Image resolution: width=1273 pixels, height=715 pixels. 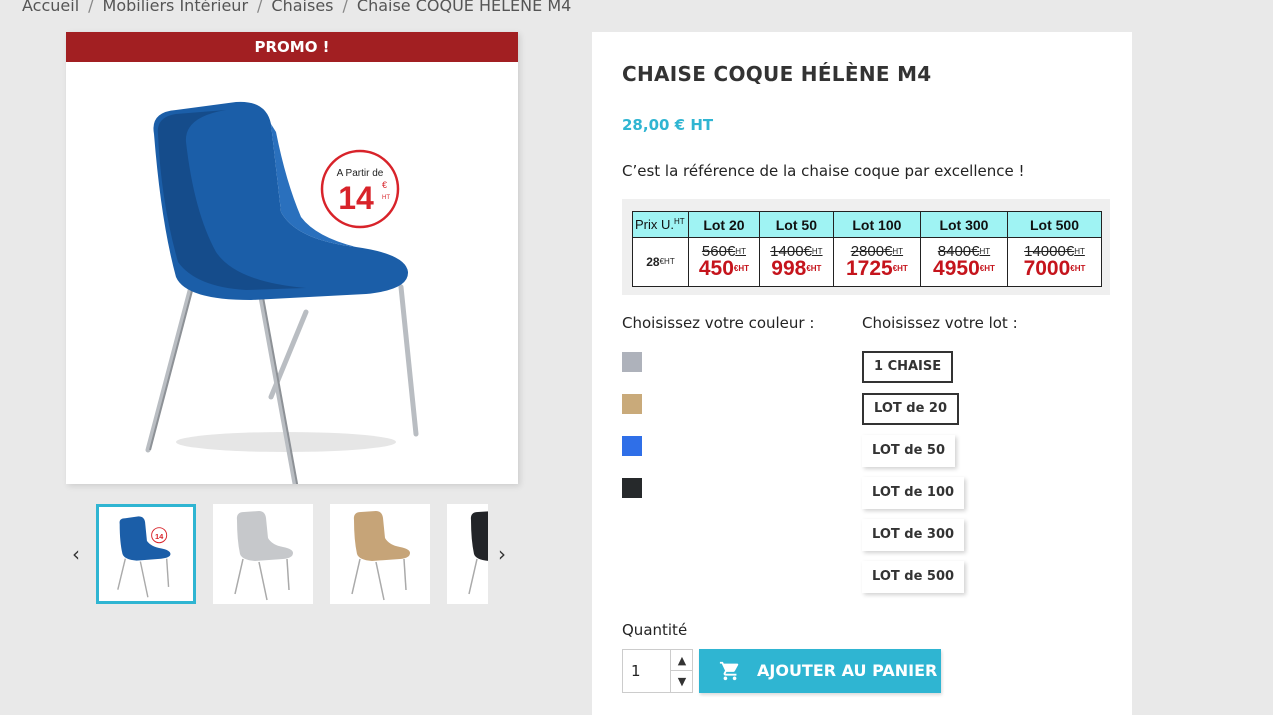 I want to click on thumbnail-track: 14, so click(x=292, y=554).